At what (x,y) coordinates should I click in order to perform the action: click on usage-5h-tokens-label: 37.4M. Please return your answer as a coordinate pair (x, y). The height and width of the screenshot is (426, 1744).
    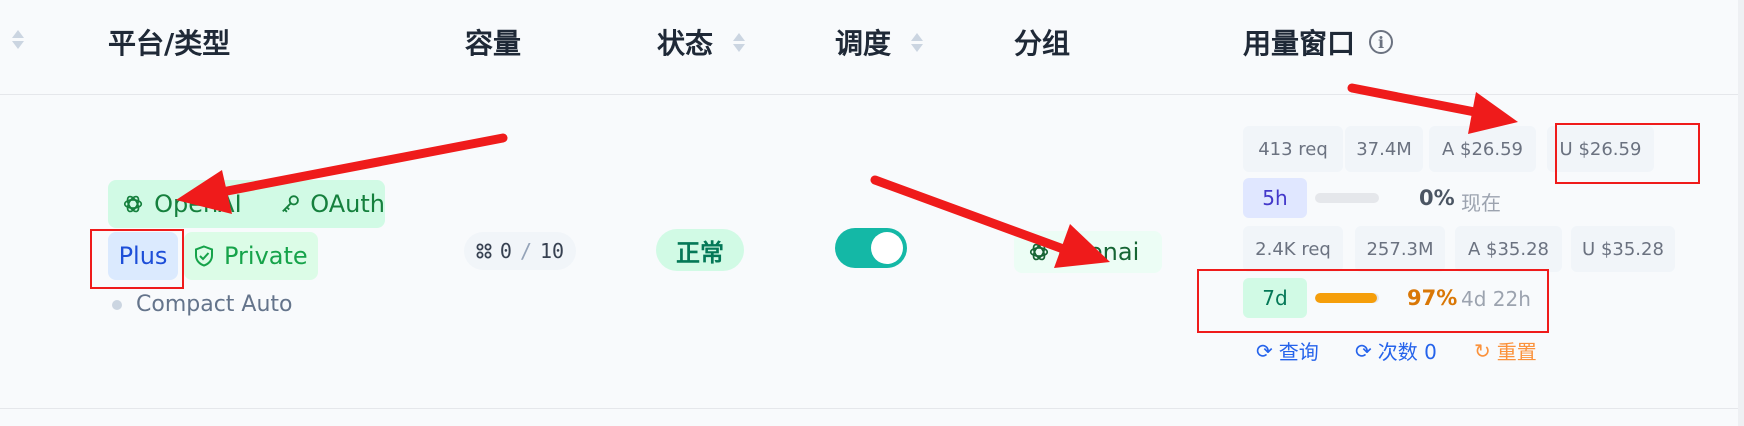
    Looking at the image, I should click on (1384, 149).